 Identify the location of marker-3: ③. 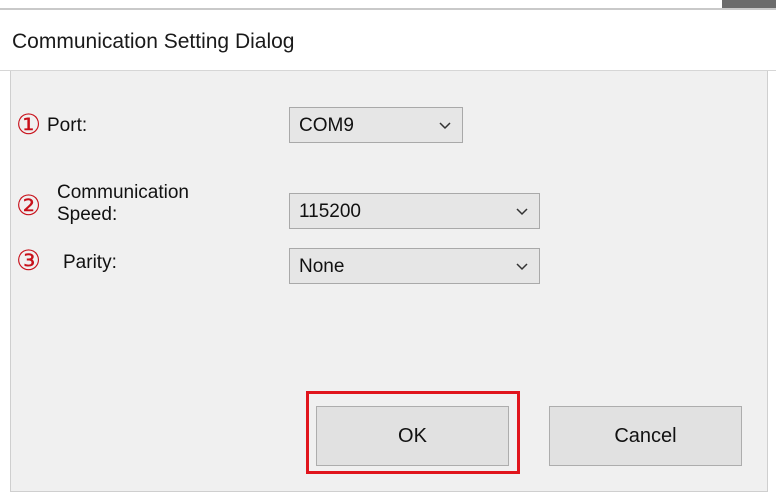
(29, 260).